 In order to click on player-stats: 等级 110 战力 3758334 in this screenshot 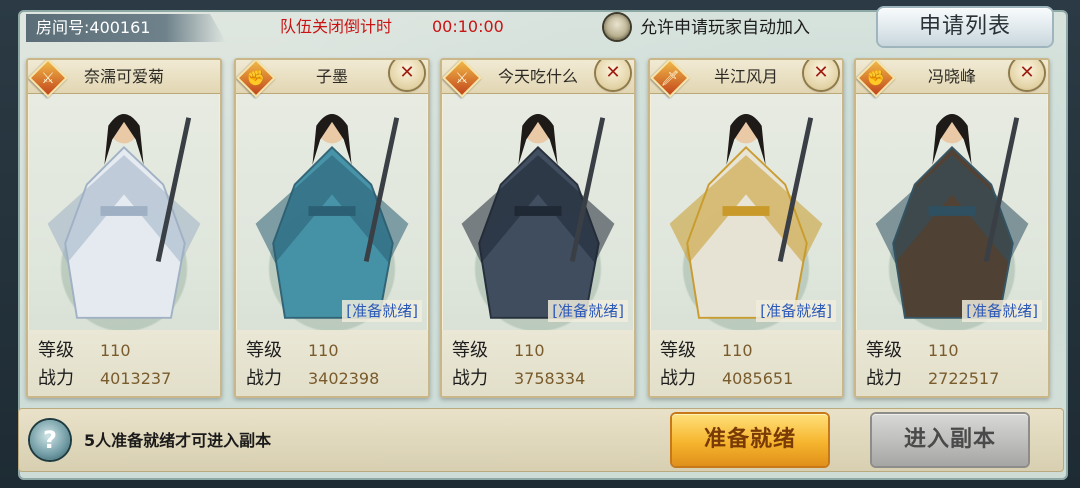, I will do `click(538, 363)`.